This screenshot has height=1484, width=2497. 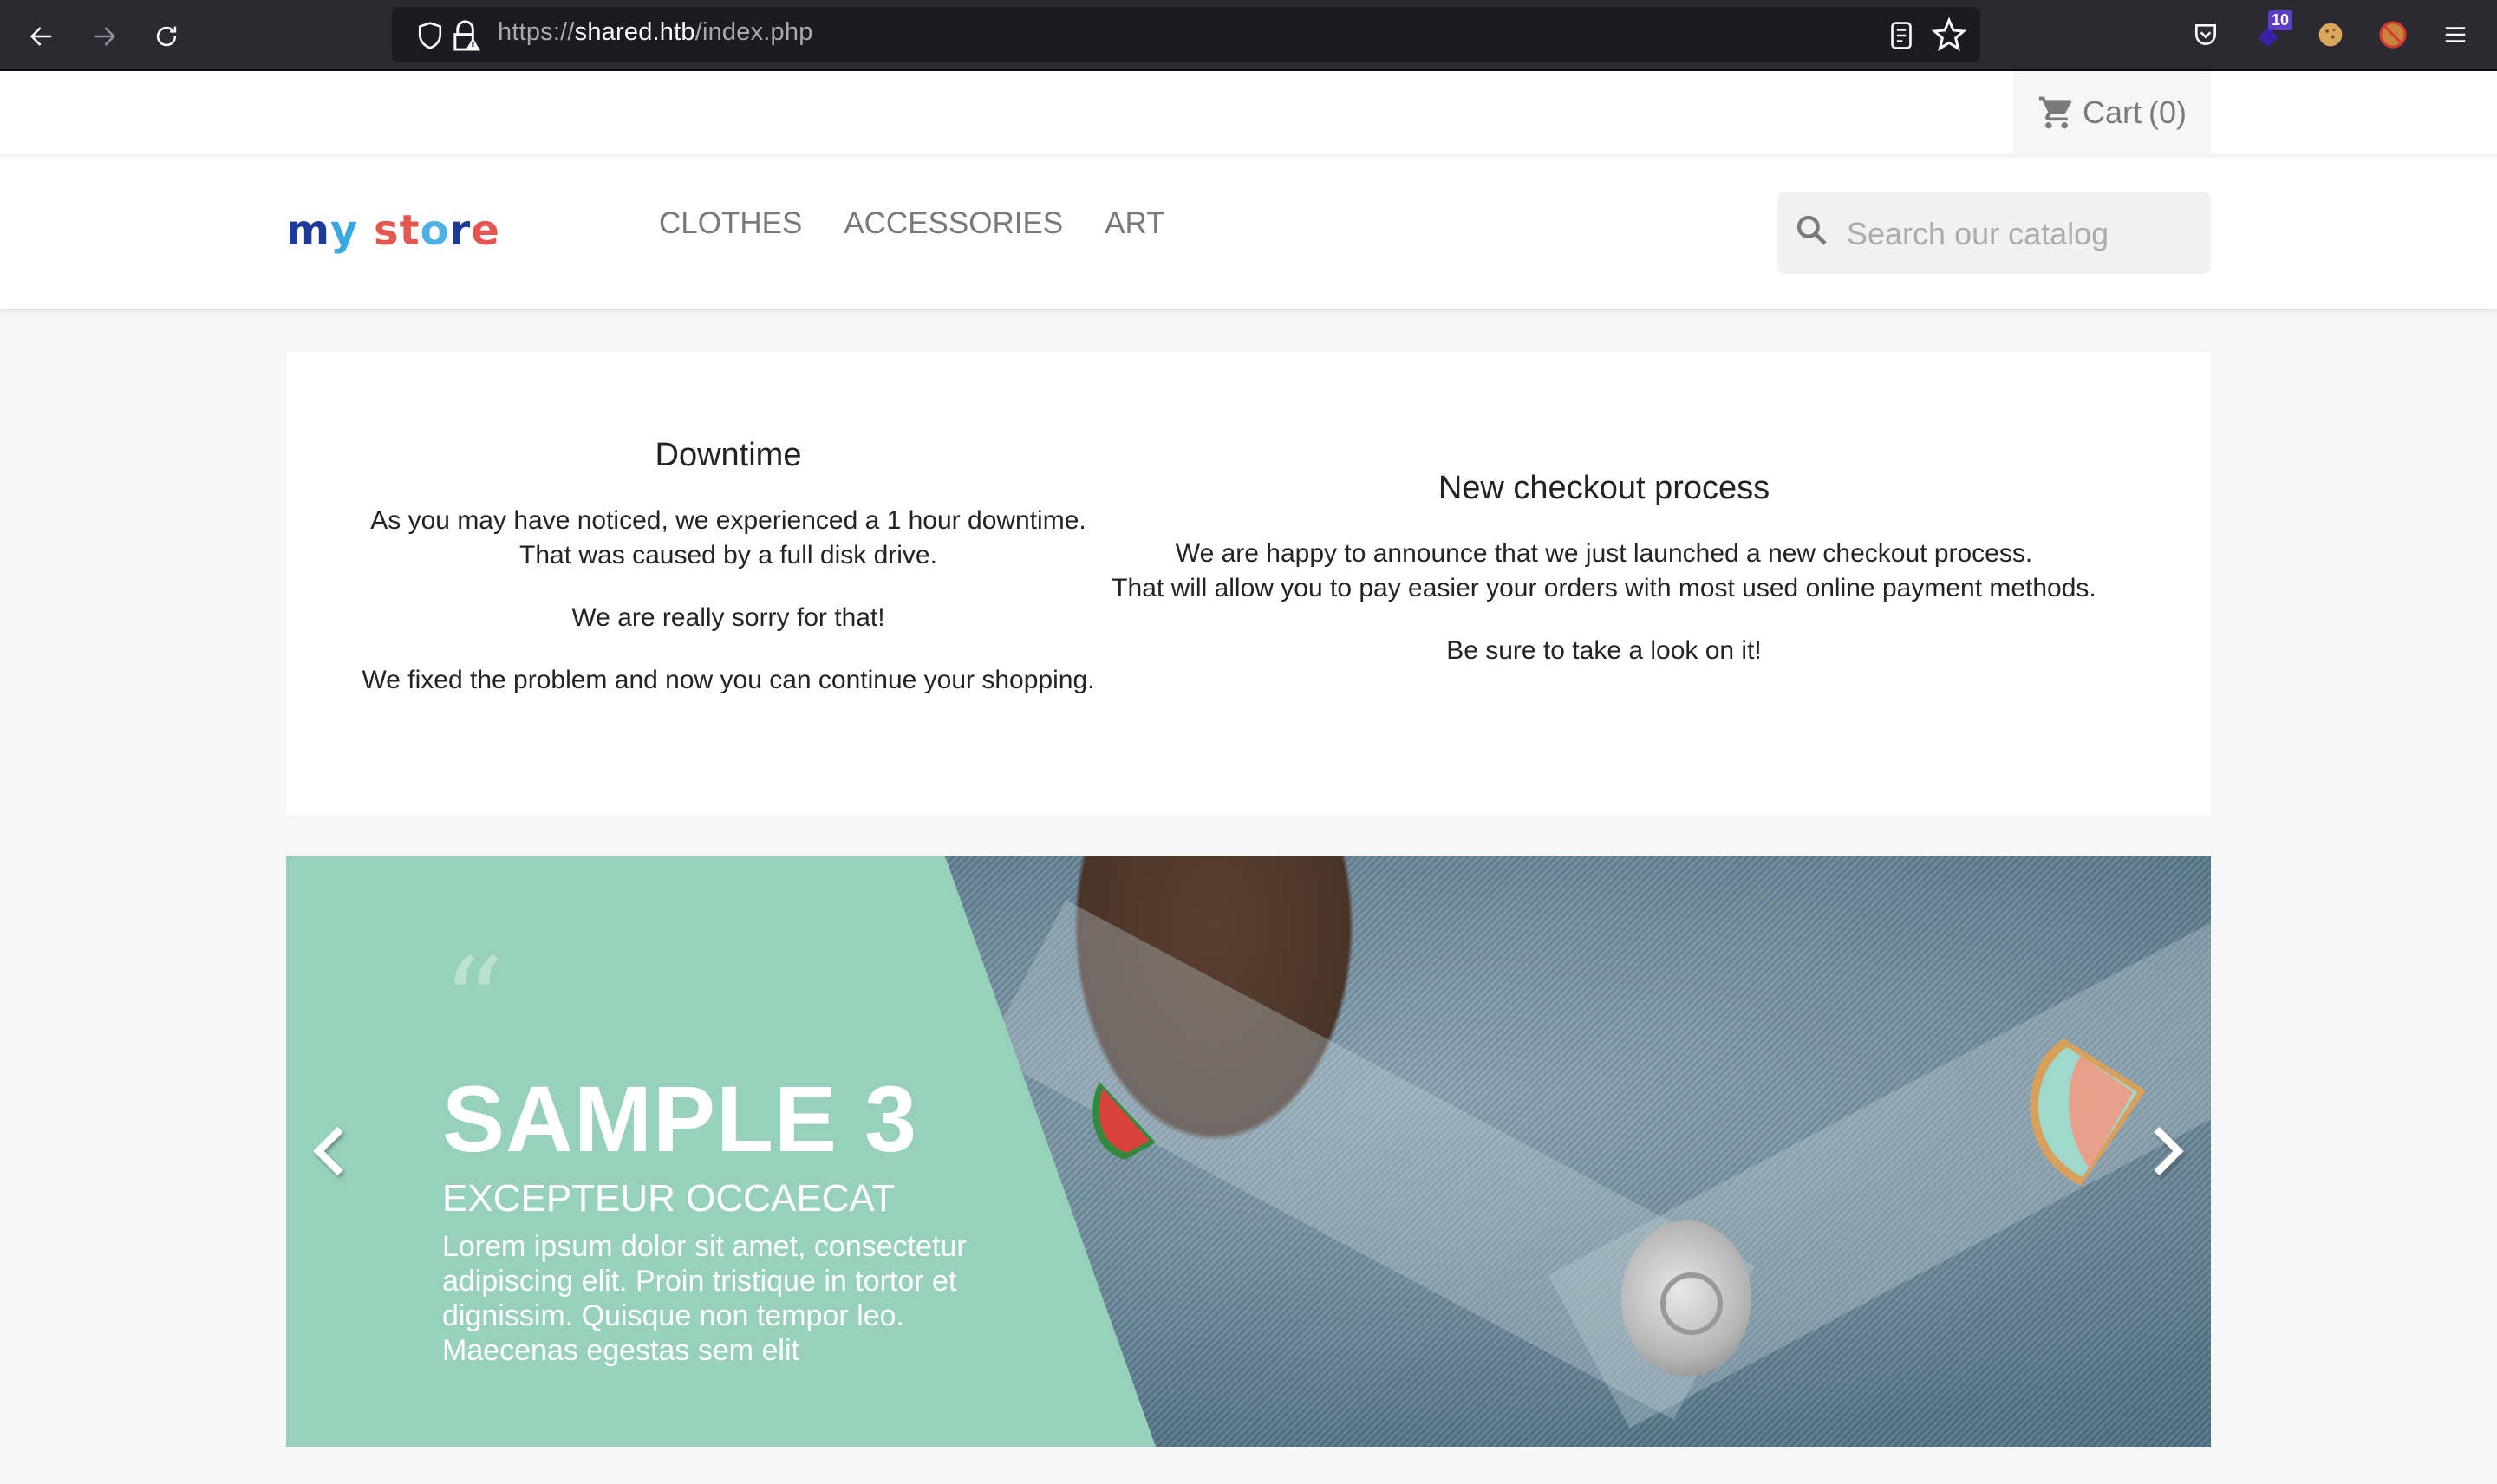 I want to click on main-menu: CLOTHES ACCESSORIES ART, so click(x=912, y=223).